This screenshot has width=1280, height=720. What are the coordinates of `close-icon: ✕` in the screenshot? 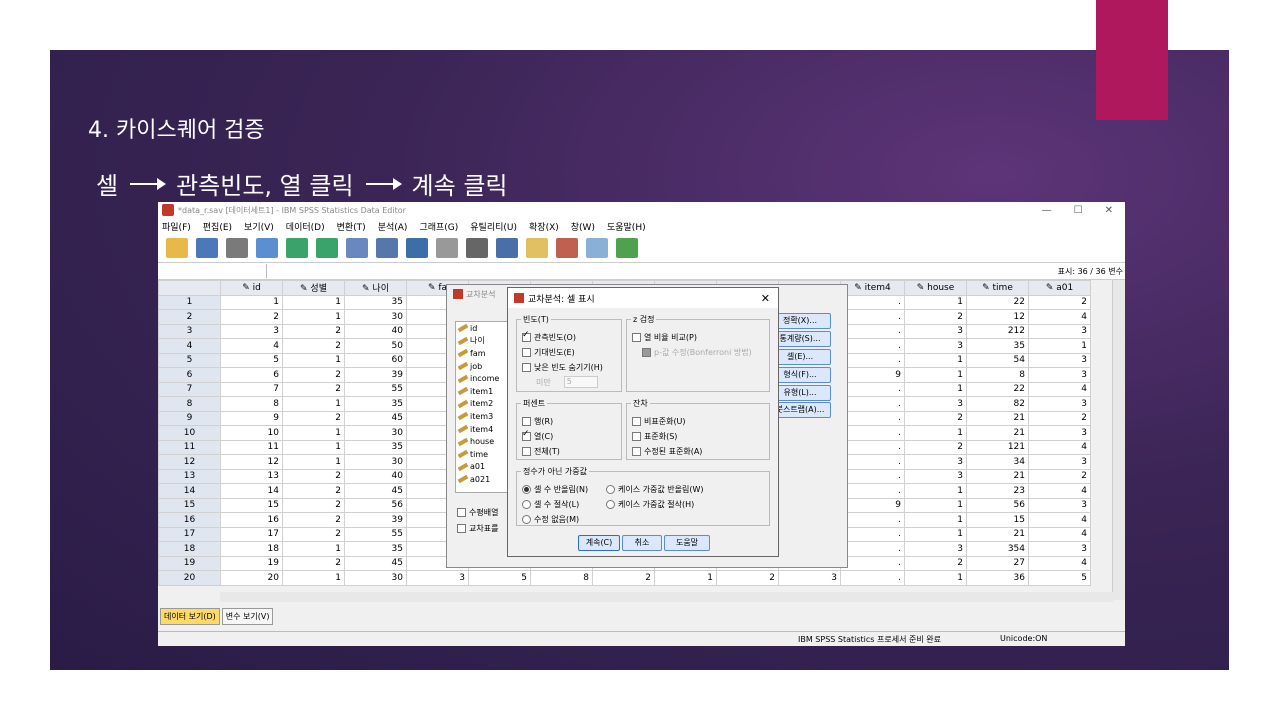 It's located at (1109, 210).